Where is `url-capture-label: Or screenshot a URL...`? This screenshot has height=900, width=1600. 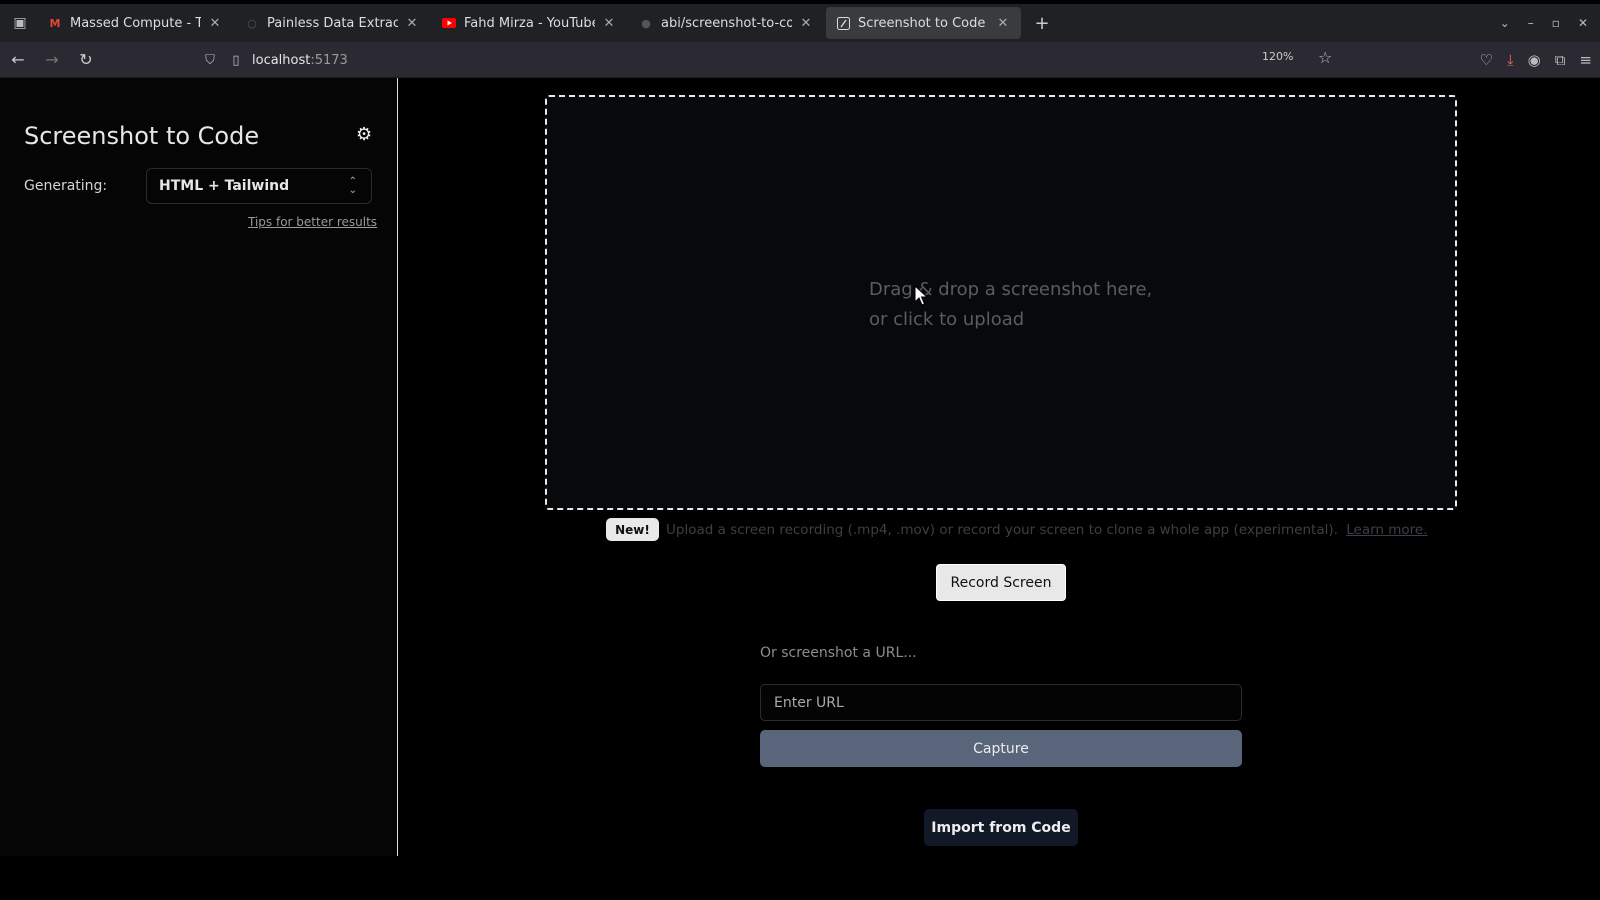
url-capture-label: Or screenshot a URL... is located at coordinates (838, 653).